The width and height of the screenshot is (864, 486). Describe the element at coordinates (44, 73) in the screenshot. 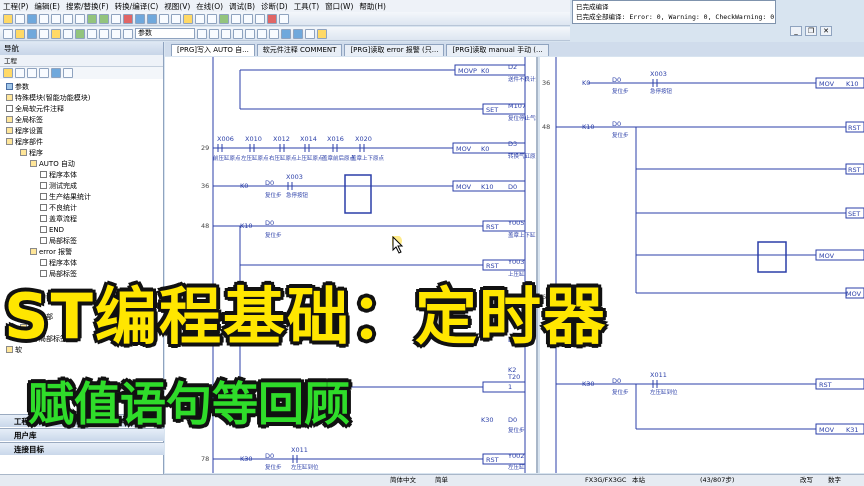

I see `nav-sort-icon` at that location.